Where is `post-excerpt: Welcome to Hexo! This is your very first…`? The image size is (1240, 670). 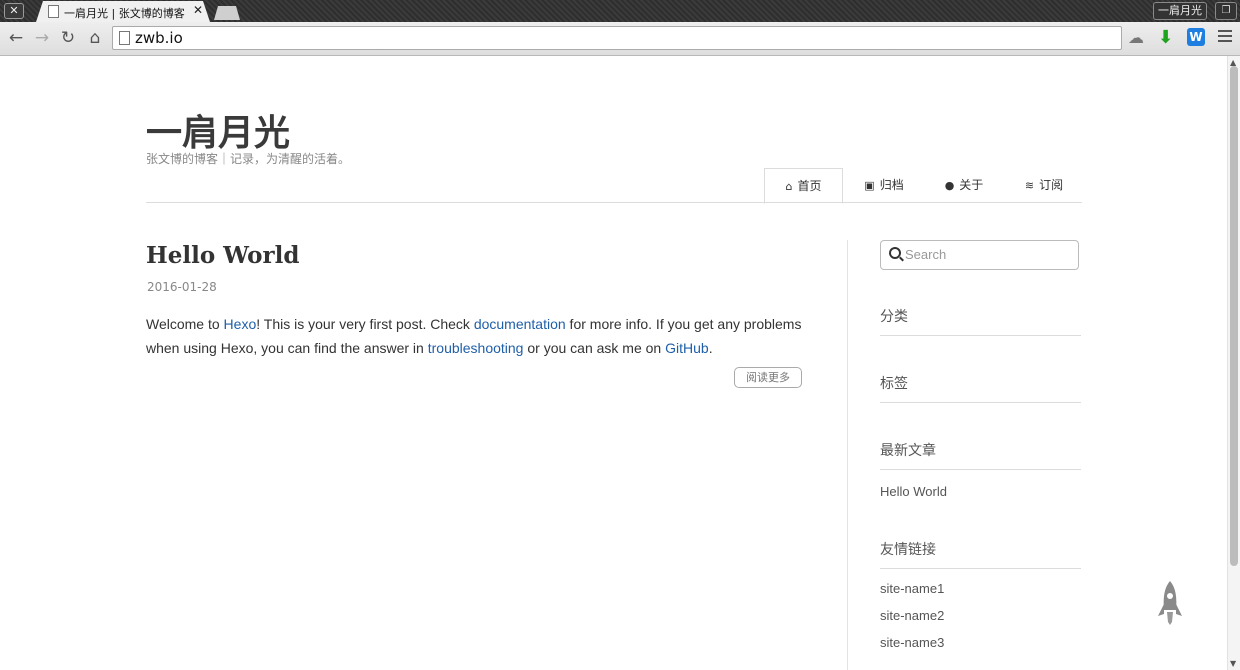 post-excerpt: Welcome to Hexo! This is your very first… is located at coordinates (476, 336).